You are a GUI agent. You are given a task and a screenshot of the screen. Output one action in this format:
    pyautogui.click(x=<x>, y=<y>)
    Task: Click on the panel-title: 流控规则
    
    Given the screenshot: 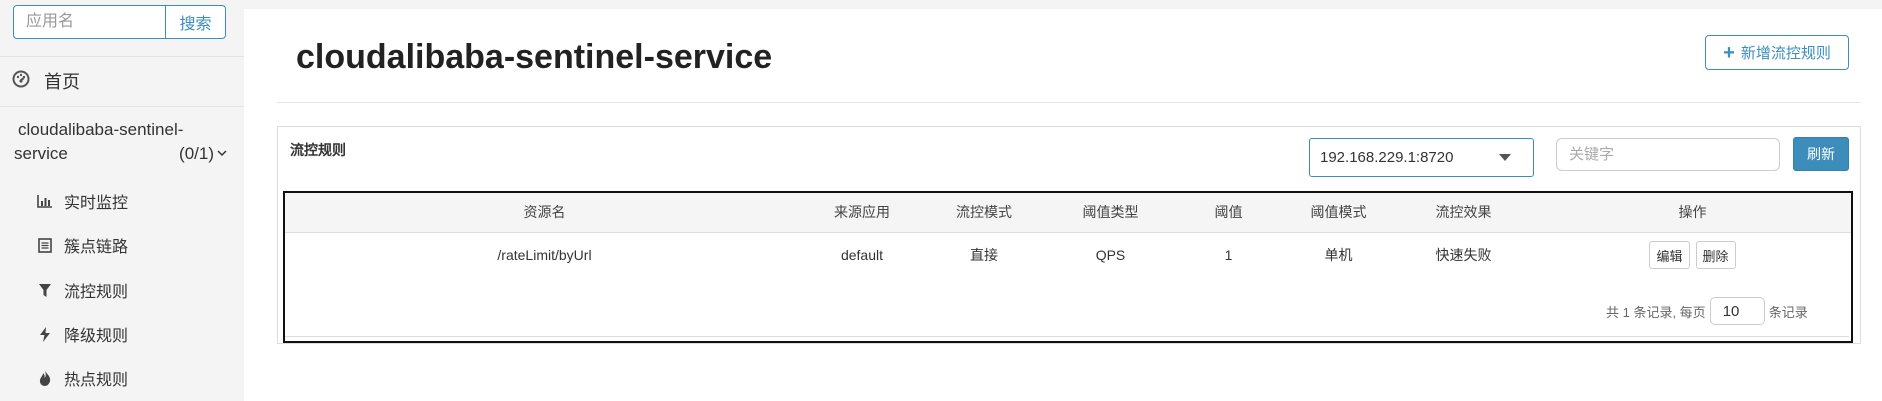 What is the action you would take?
    pyautogui.click(x=318, y=150)
    